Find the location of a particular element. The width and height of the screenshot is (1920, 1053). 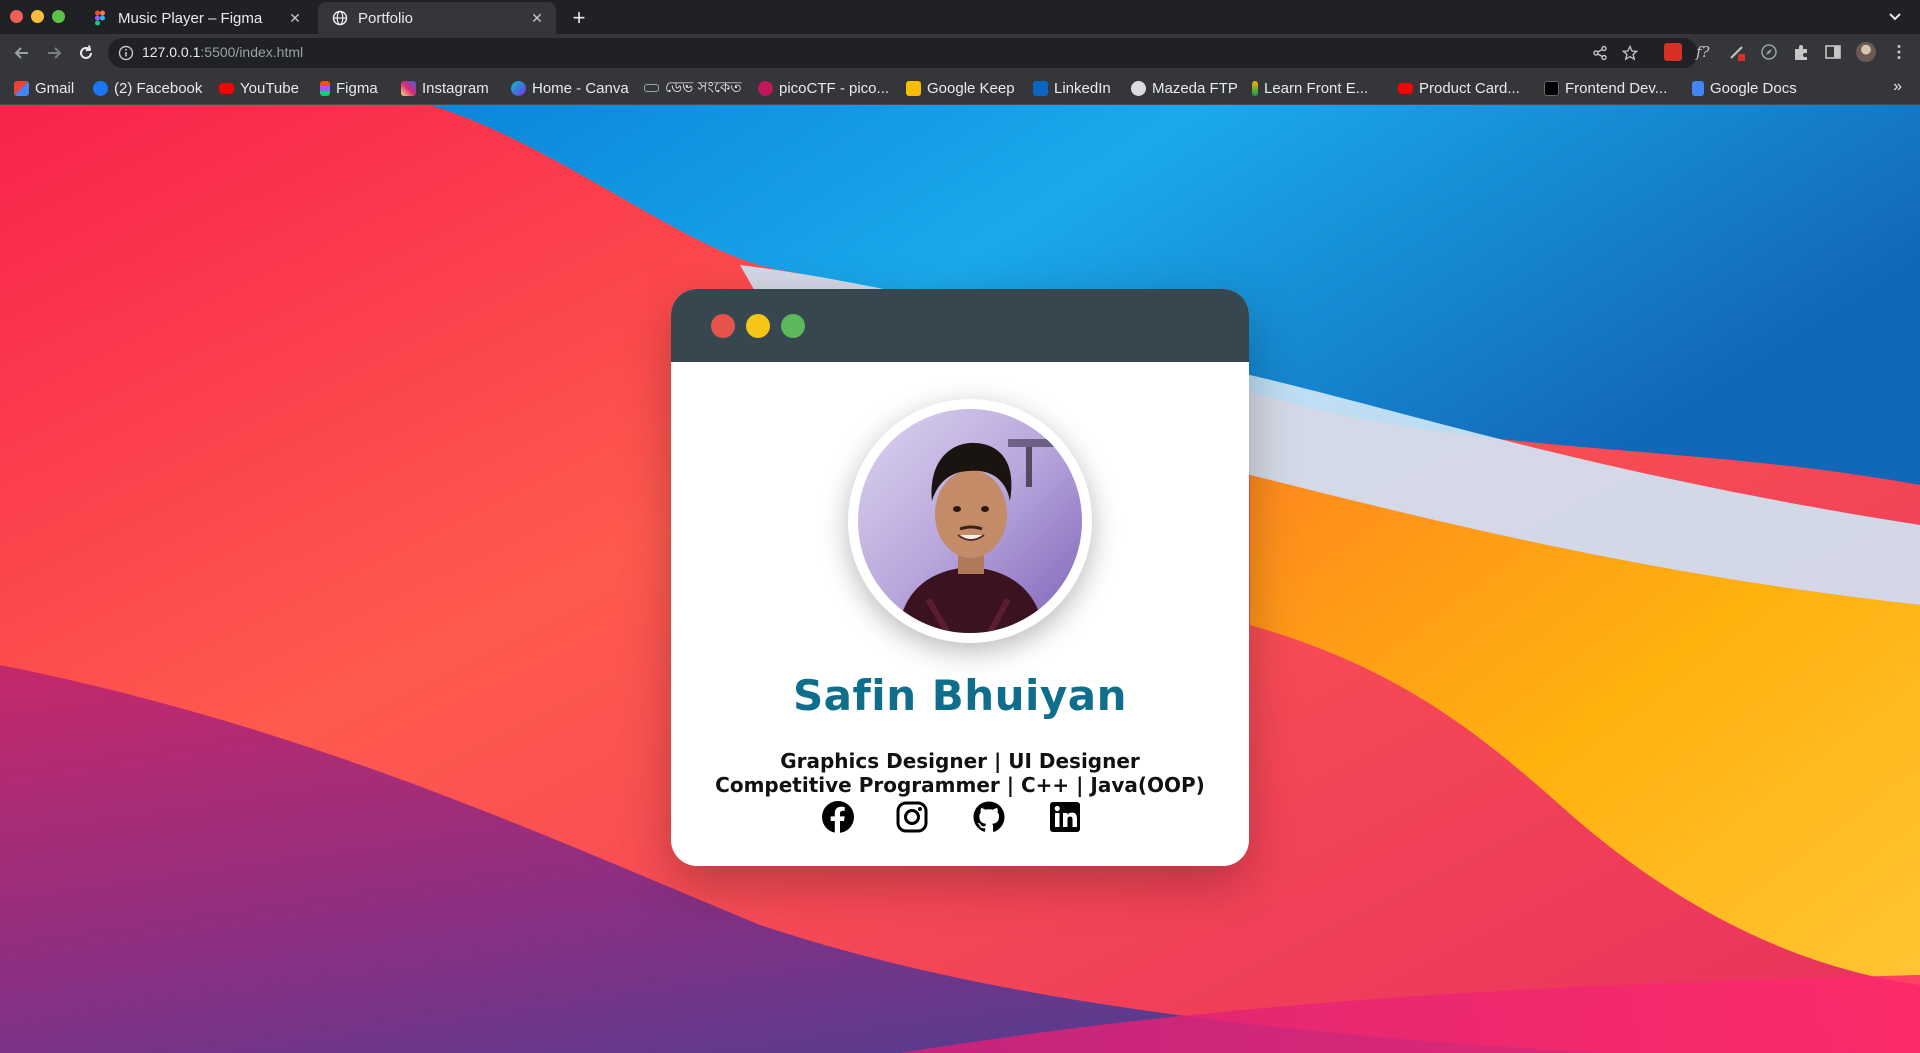

minimize-window-button is located at coordinates (37, 16).